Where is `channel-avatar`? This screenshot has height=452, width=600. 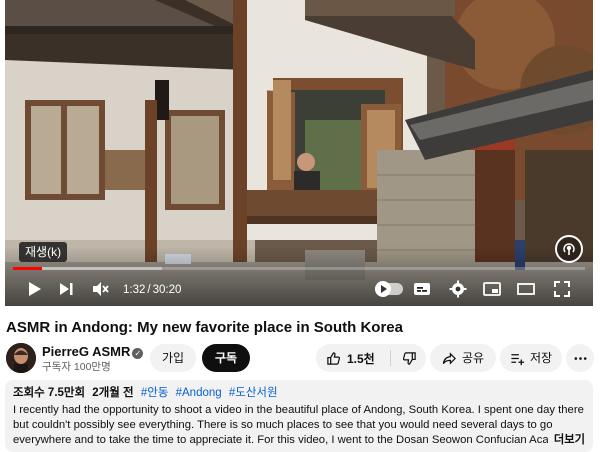
channel-avatar is located at coordinates (21, 358).